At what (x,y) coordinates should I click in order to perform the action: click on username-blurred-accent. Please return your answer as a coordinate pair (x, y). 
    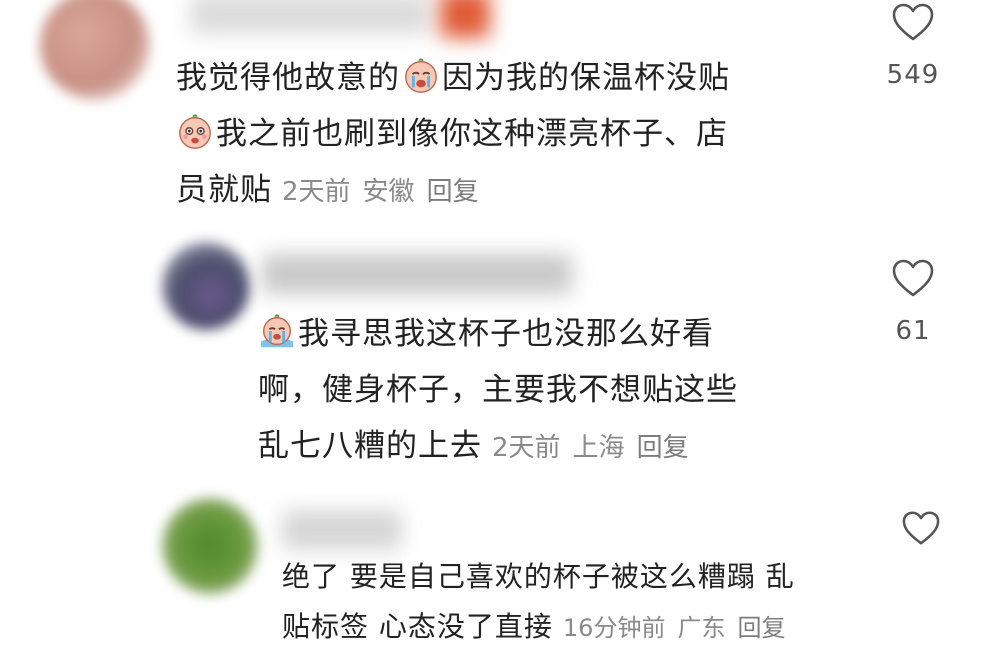
    Looking at the image, I should click on (465, 19).